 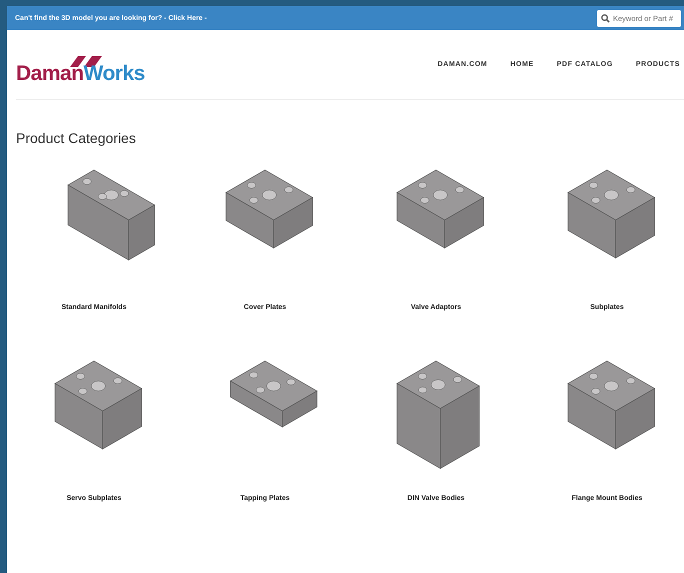 I want to click on search-icon, so click(x=605, y=18).